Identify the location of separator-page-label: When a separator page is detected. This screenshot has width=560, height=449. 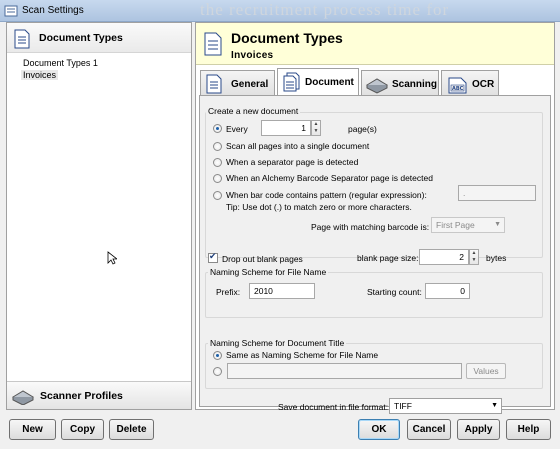
(292, 162).